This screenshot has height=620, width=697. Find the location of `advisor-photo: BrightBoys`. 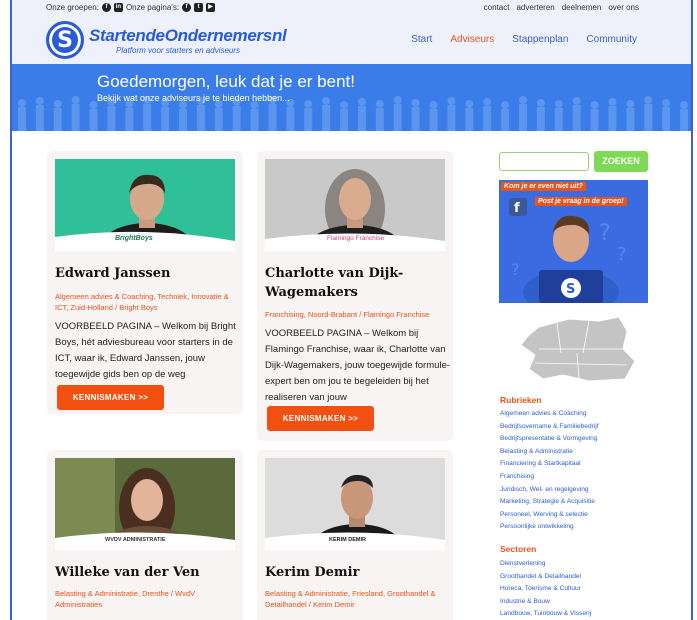

advisor-photo: BrightBoys is located at coordinates (145, 205).